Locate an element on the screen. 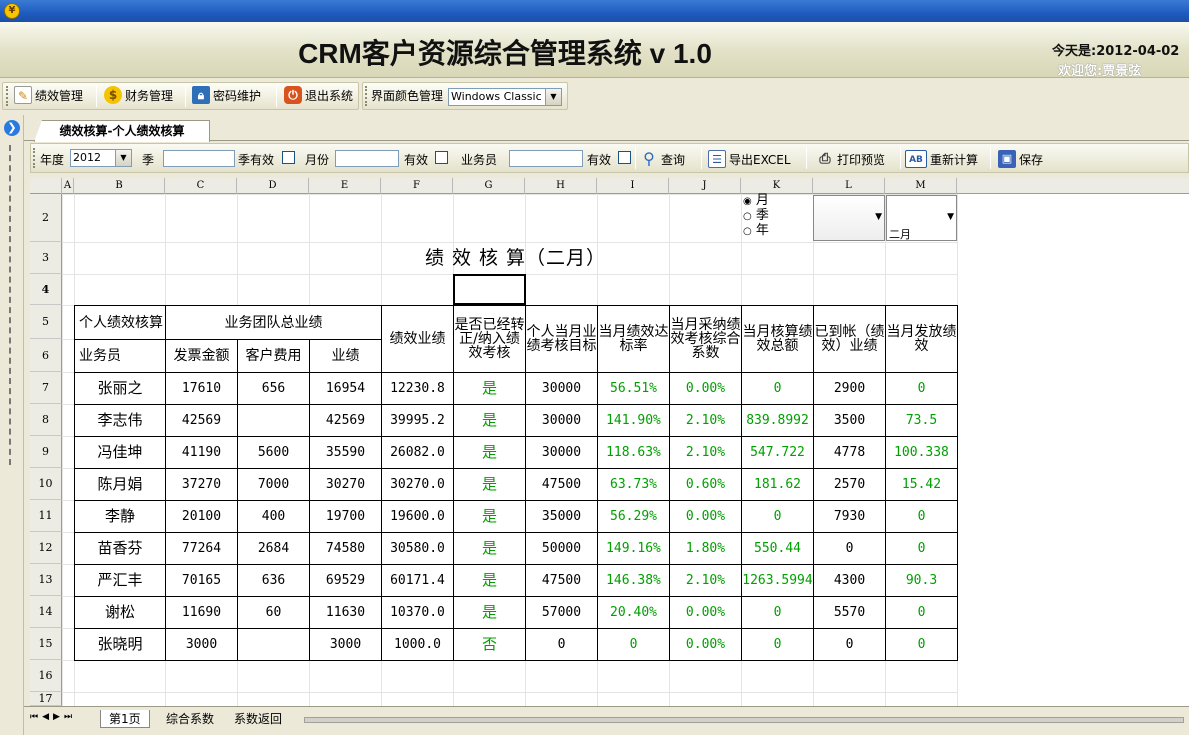 The height and width of the screenshot is (735, 1189). table-cell: 否 is located at coordinates (489, 644).